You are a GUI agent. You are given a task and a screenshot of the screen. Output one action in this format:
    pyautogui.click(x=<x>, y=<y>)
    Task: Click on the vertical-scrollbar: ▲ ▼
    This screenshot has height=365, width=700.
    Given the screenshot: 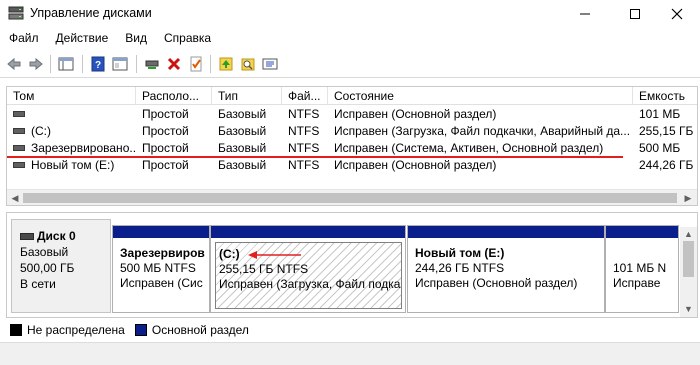 What is the action you would take?
    pyautogui.click(x=688, y=272)
    